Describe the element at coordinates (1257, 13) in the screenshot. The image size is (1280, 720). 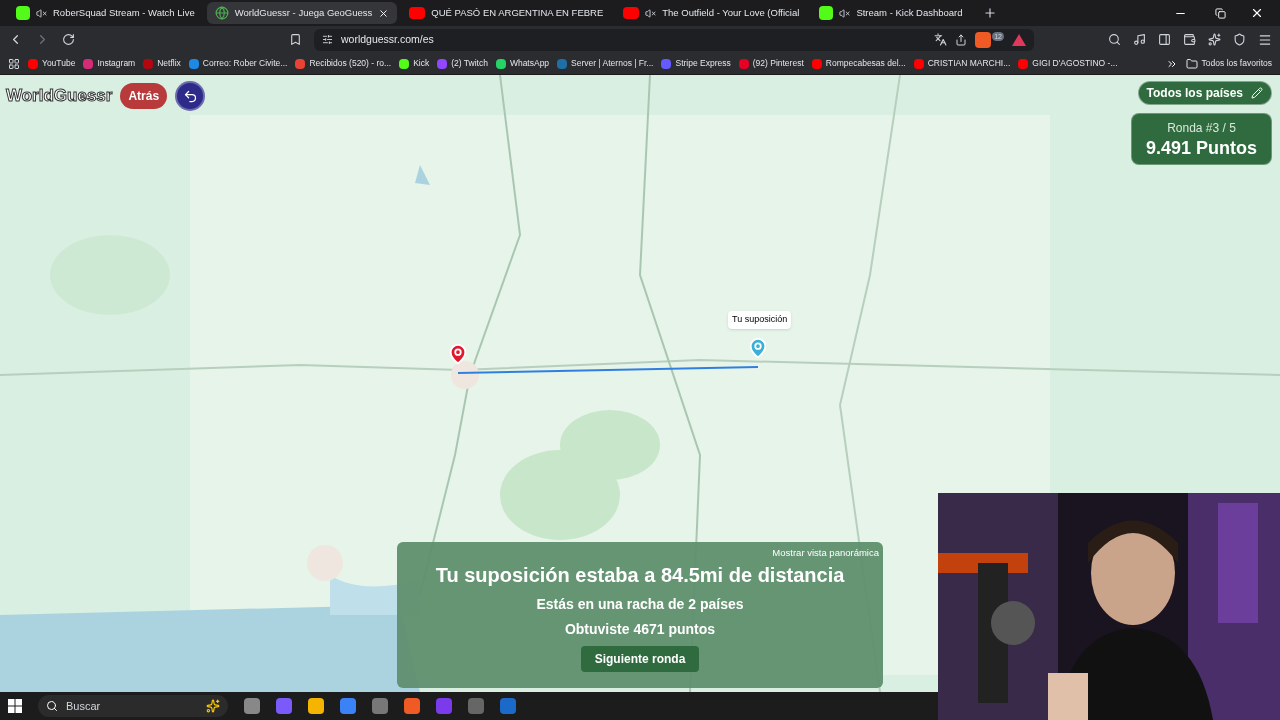
I see `close-window-icon` at that location.